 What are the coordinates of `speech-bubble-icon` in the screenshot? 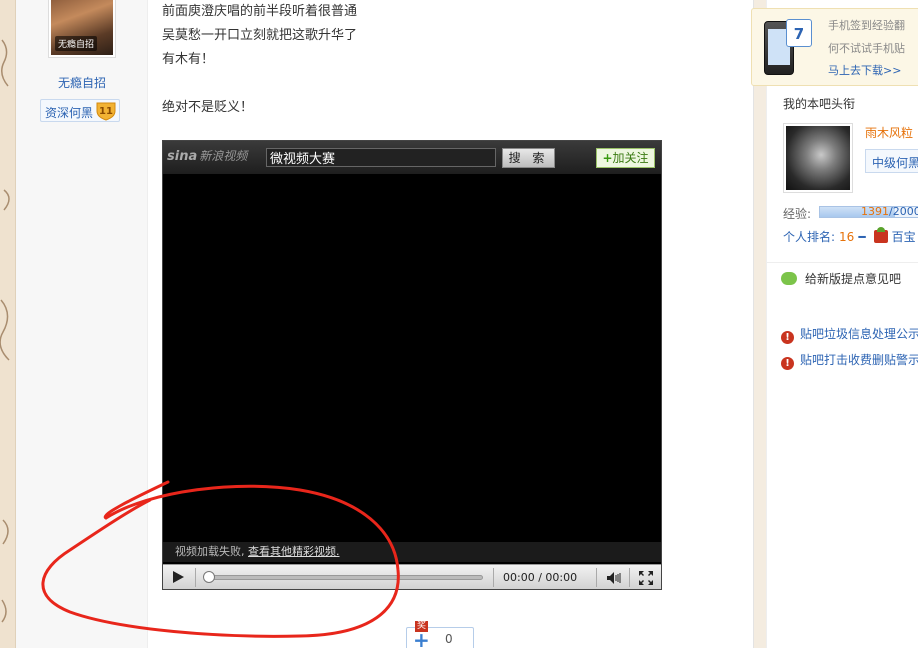 It's located at (789, 278).